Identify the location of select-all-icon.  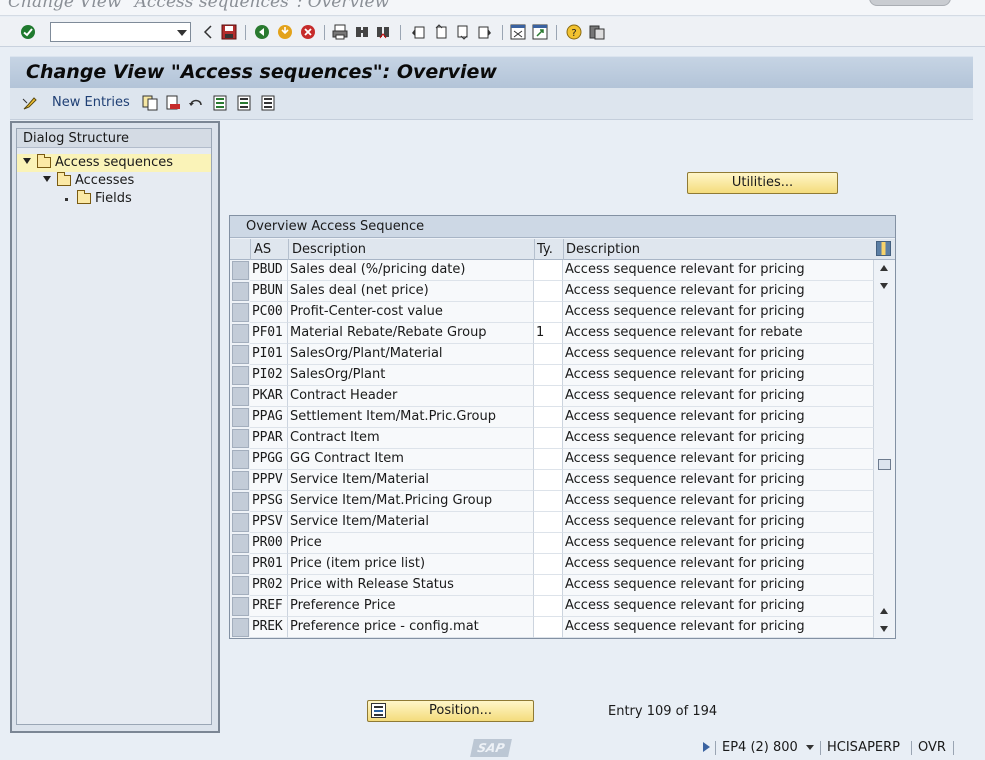
(220, 103).